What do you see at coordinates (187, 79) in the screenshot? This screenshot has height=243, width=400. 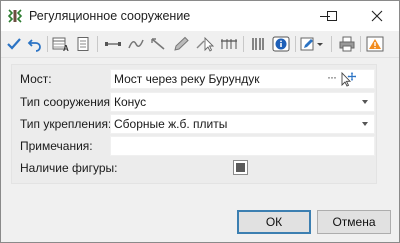 I see `bridge-value: Мост через реку Бурундук` at bounding box center [187, 79].